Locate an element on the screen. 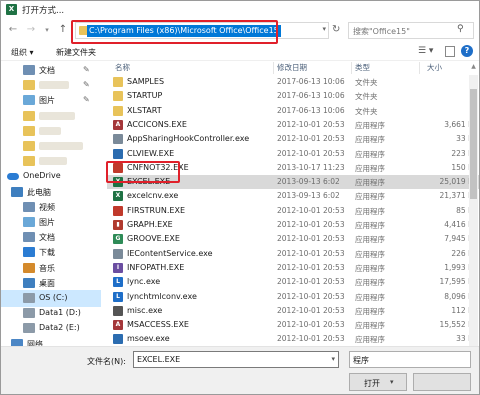 The width and height of the screenshot is (480, 395). file-name: AppSharingHookController.exe is located at coordinates (188, 139).